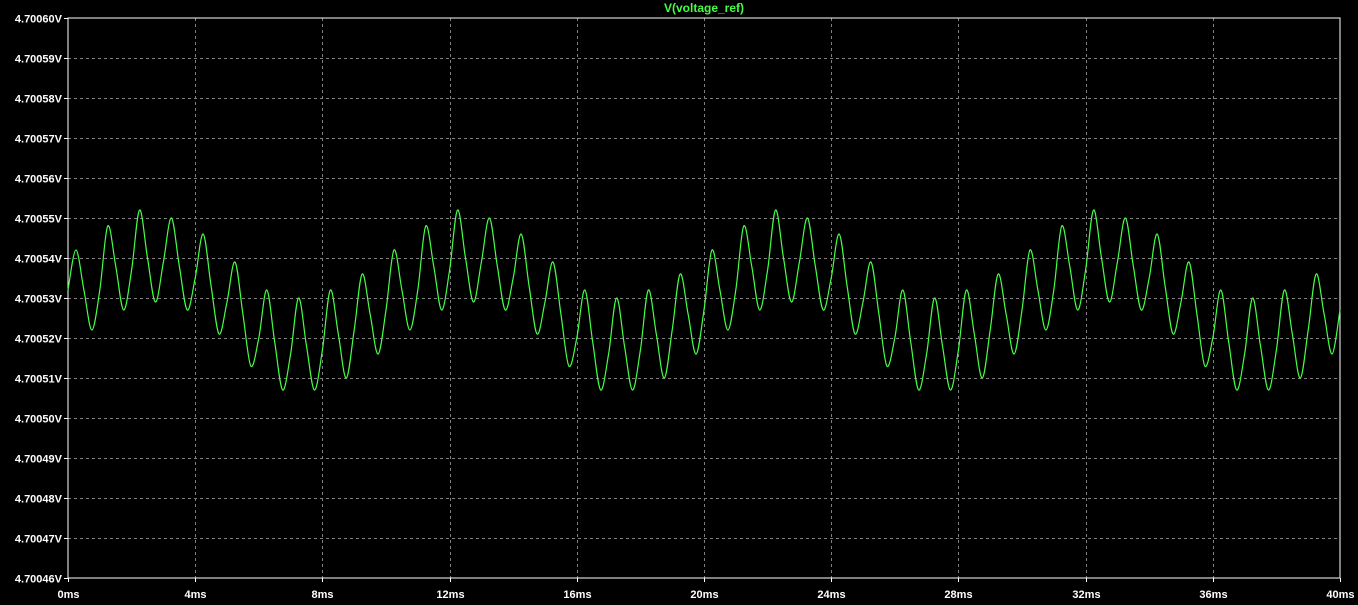 This screenshot has width=1358, height=605. Describe the element at coordinates (958, 595) in the screenshot. I see `x-tick-label: 28ms` at that location.